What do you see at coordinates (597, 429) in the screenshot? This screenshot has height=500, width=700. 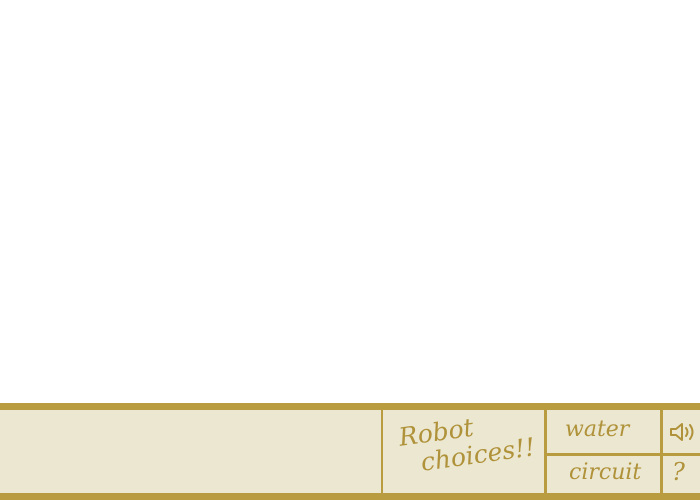 I see `water-label: water` at bounding box center [597, 429].